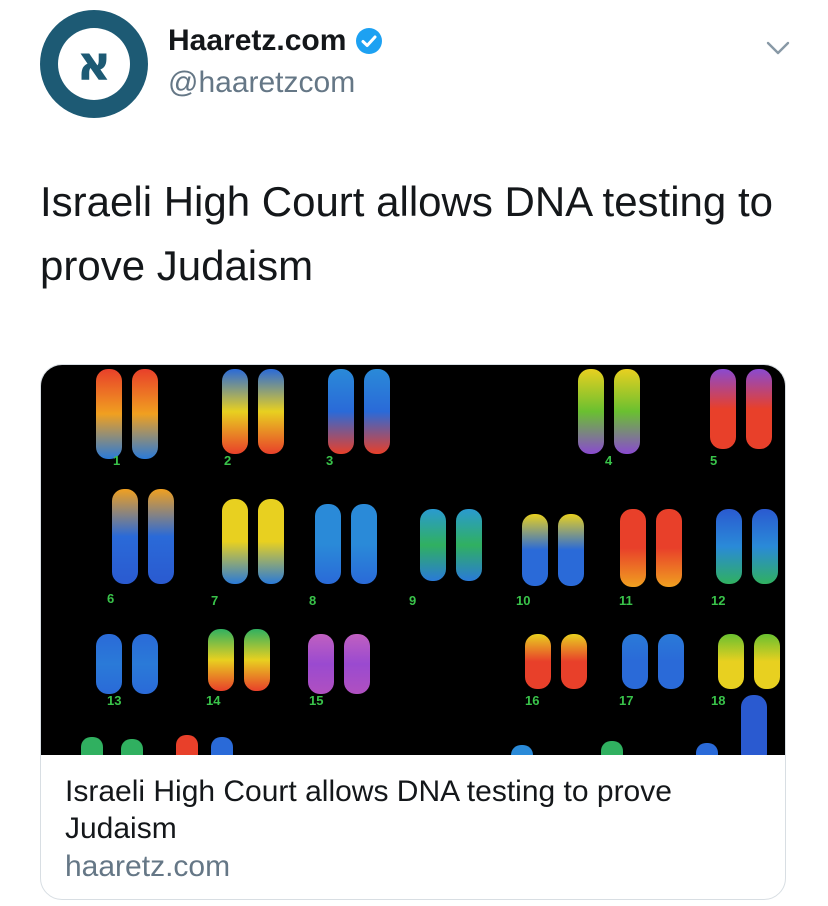 The width and height of the screenshot is (828, 906). What do you see at coordinates (609, 460) in the screenshot?
I see `chromosome-label: 4` at bounding box center [609, 460].